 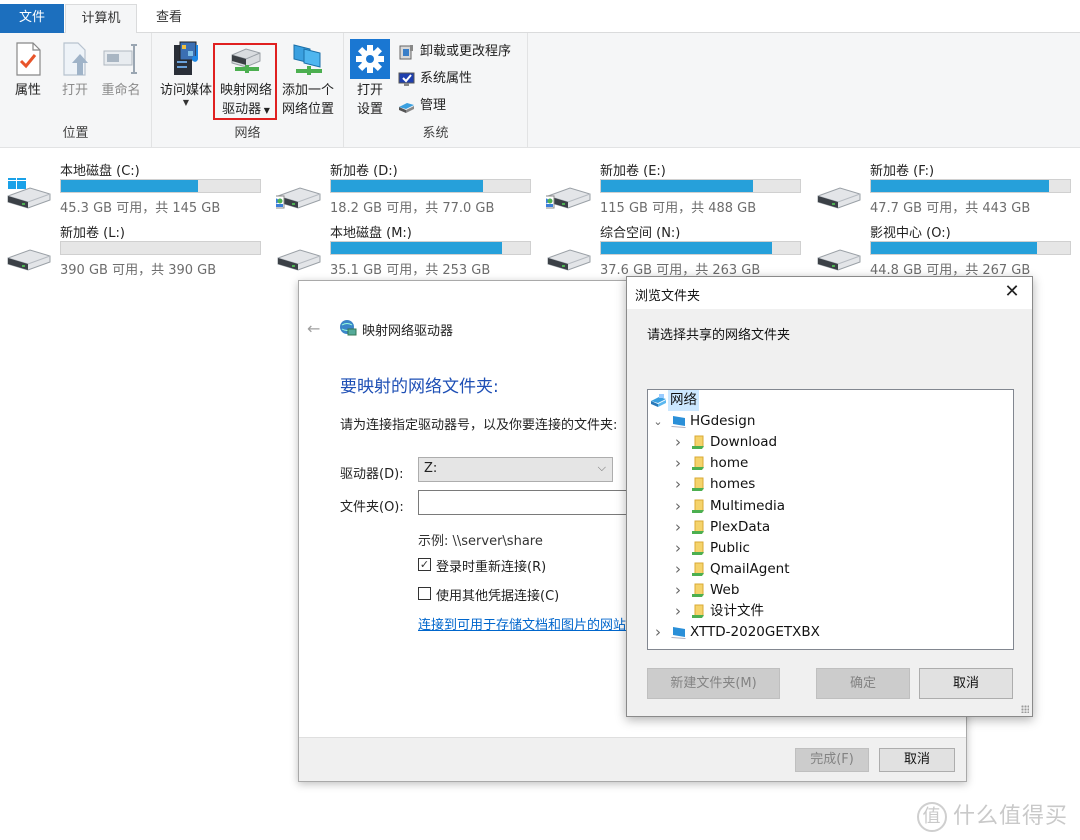 What do you see at coordinates (372, 507) in the screenshot?
I see `folder-label: 文件夹(O):` at bounding box center [372, 507].